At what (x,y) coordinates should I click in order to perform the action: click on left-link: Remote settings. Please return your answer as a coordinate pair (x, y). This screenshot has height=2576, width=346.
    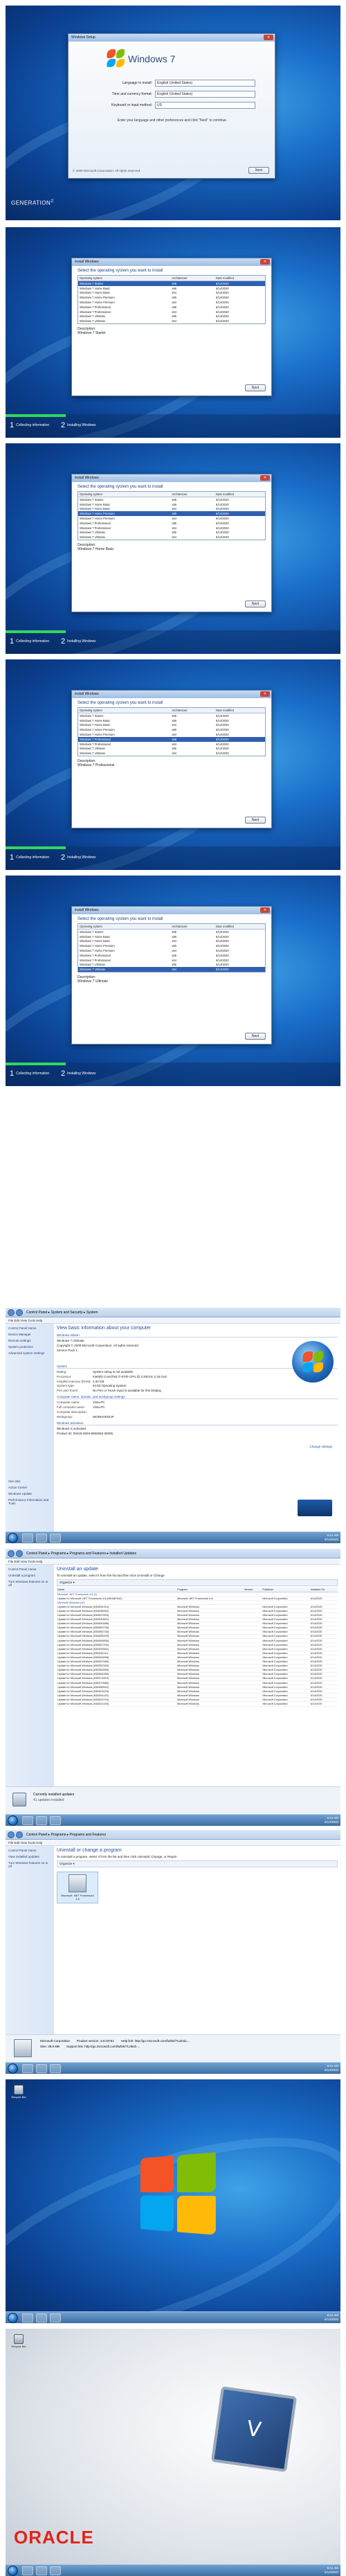
    Looking at the image, I should click on (29, 1340).